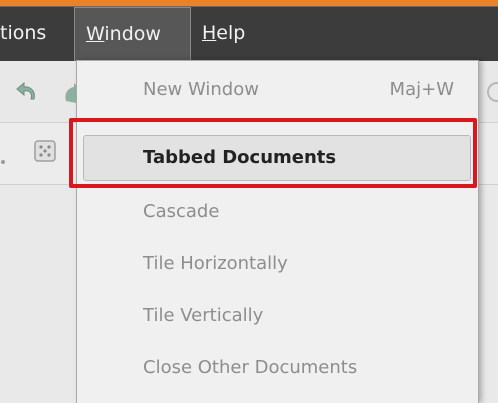 The height and width of the screenshot is (403, 498). Describe the element at coordinates (250, 367) in the screenshot. I see `menu-item-close-other-documents-label: Close Other Documents` at that location.